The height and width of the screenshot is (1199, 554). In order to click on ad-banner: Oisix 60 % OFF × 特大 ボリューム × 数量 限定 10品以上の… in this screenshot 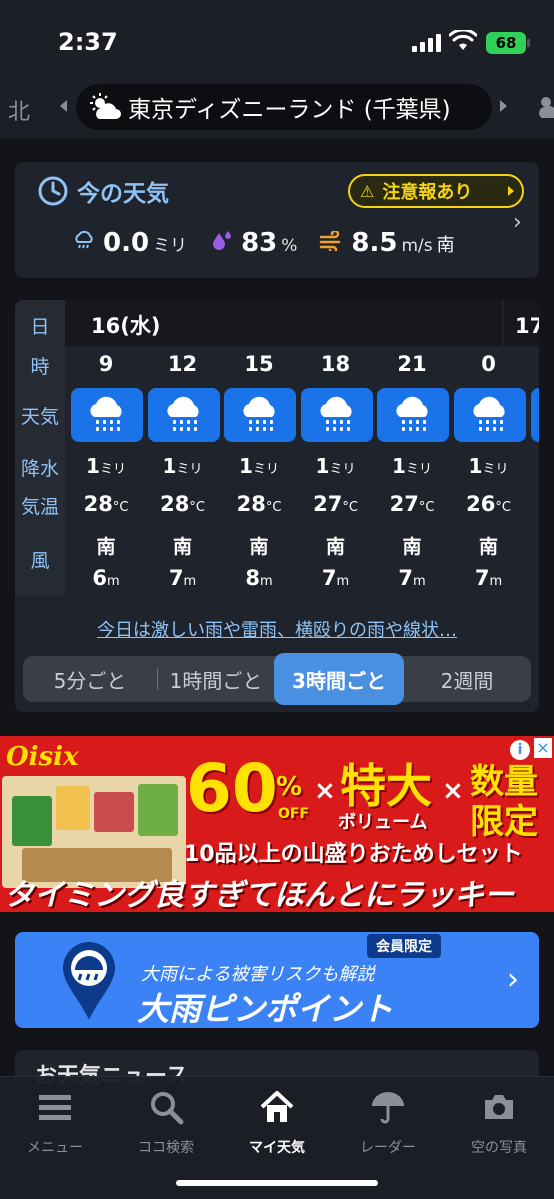, I will do `click(277, 824)`.